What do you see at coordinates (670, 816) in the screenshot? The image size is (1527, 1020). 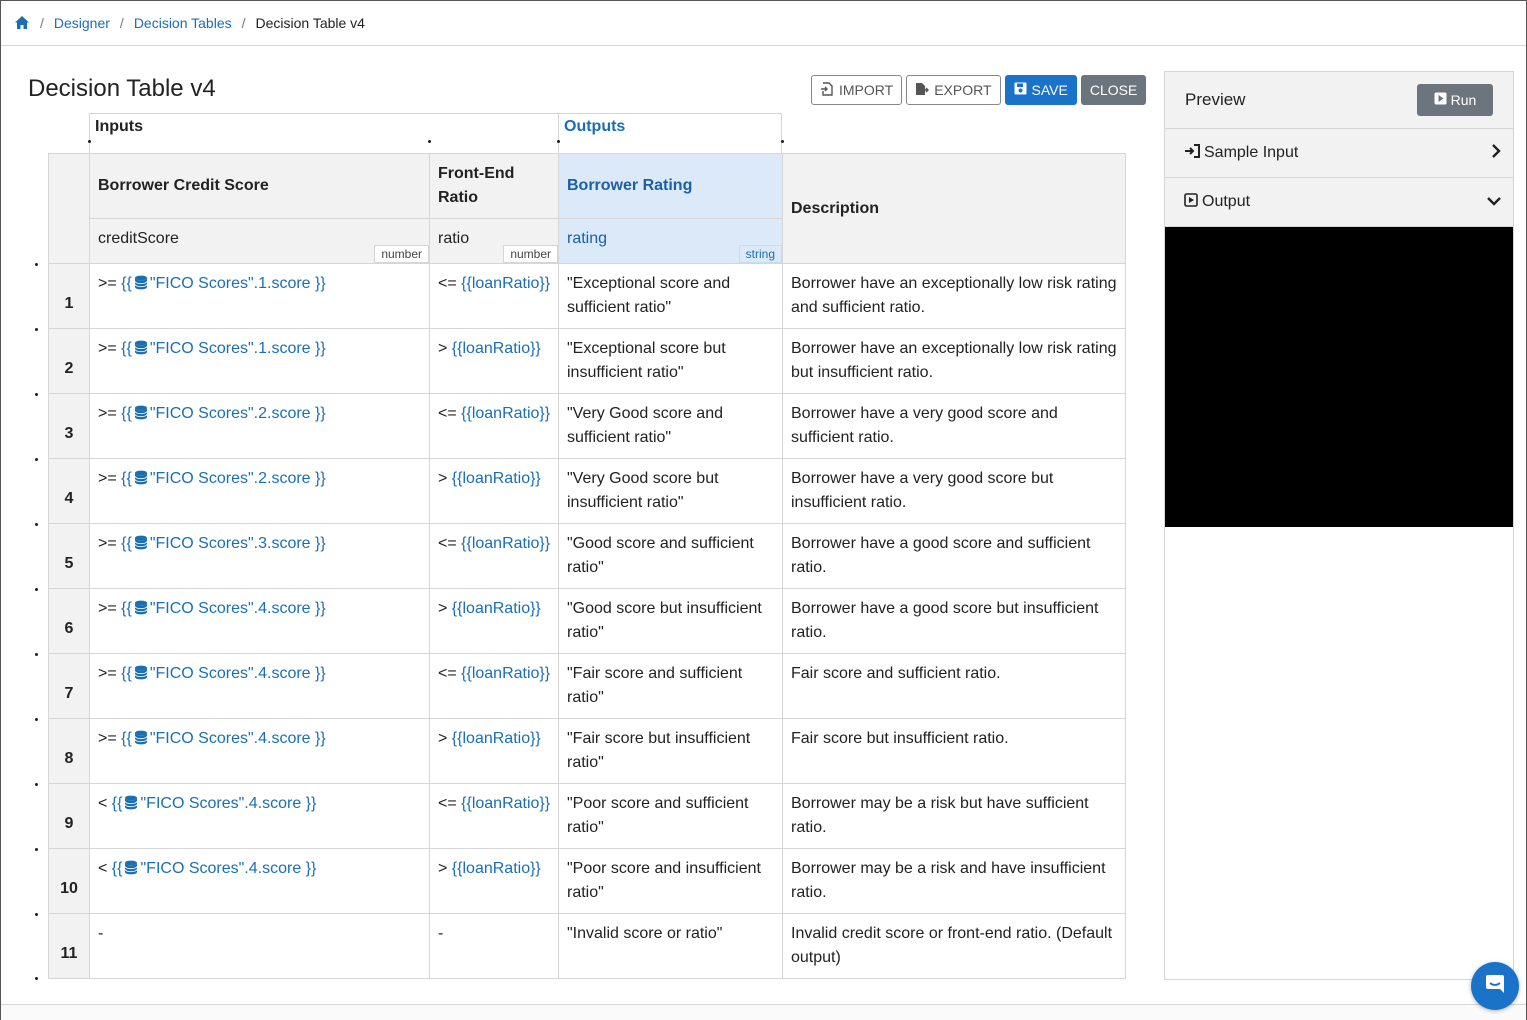 I see `cell-borrower-rating: "Poor score and sufficient ratio"` at bounding box center [670, 816].